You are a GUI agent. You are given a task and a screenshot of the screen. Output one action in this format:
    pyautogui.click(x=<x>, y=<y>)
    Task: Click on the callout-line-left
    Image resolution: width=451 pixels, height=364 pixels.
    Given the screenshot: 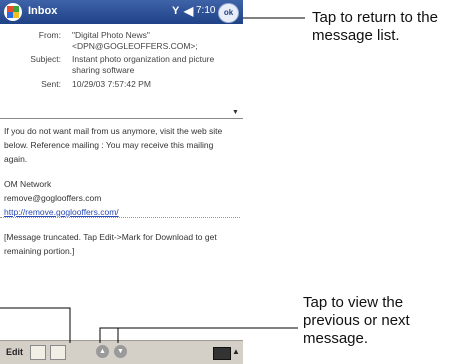 What is the action you would take?
    pyautogui.click(x=35, y=325)
    